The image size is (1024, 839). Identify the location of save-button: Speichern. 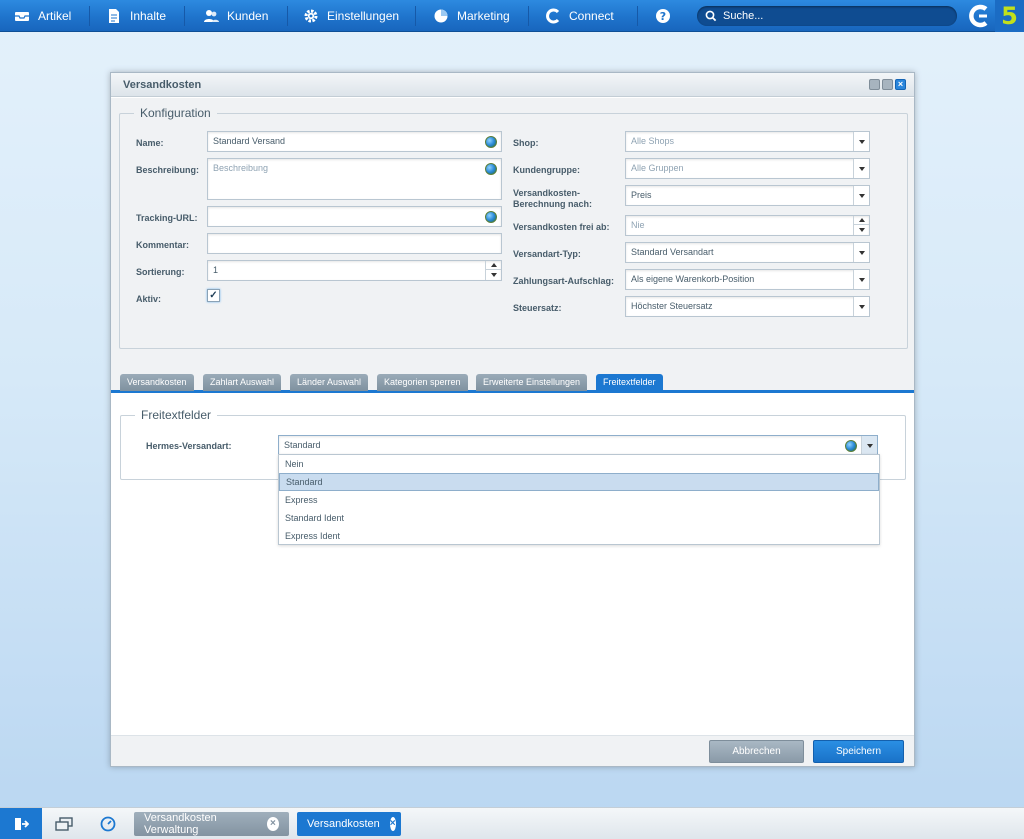
(858, 751).